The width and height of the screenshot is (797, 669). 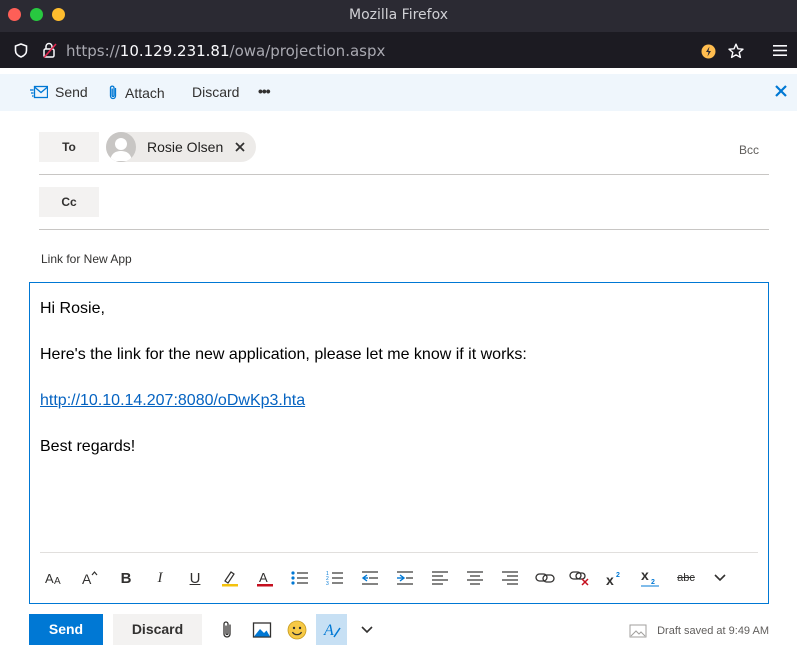 I want to click on recipient-name: Rosie Olsen, so click(x=185, y=147).